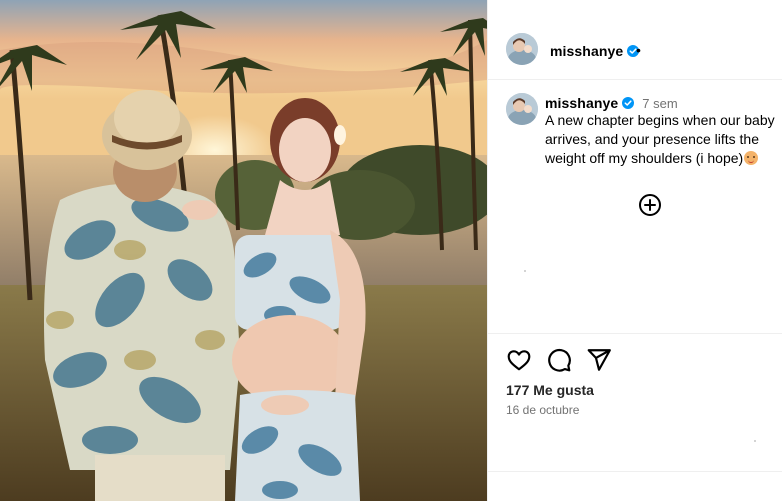 Image resolution: width=782 pixels, height=501 pixels. I want to click on avatar, so click(522, 49).